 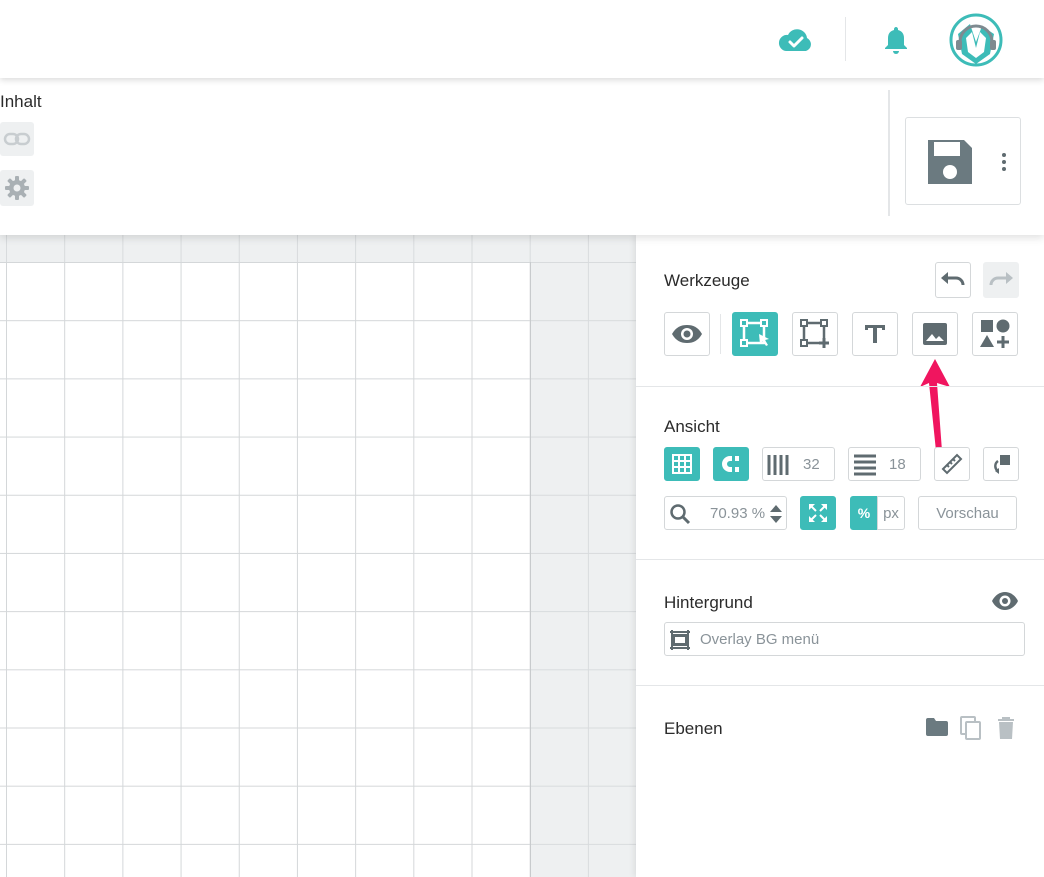 I want to click on ebenen-title: Ebenen, so click(x=693, y=728).